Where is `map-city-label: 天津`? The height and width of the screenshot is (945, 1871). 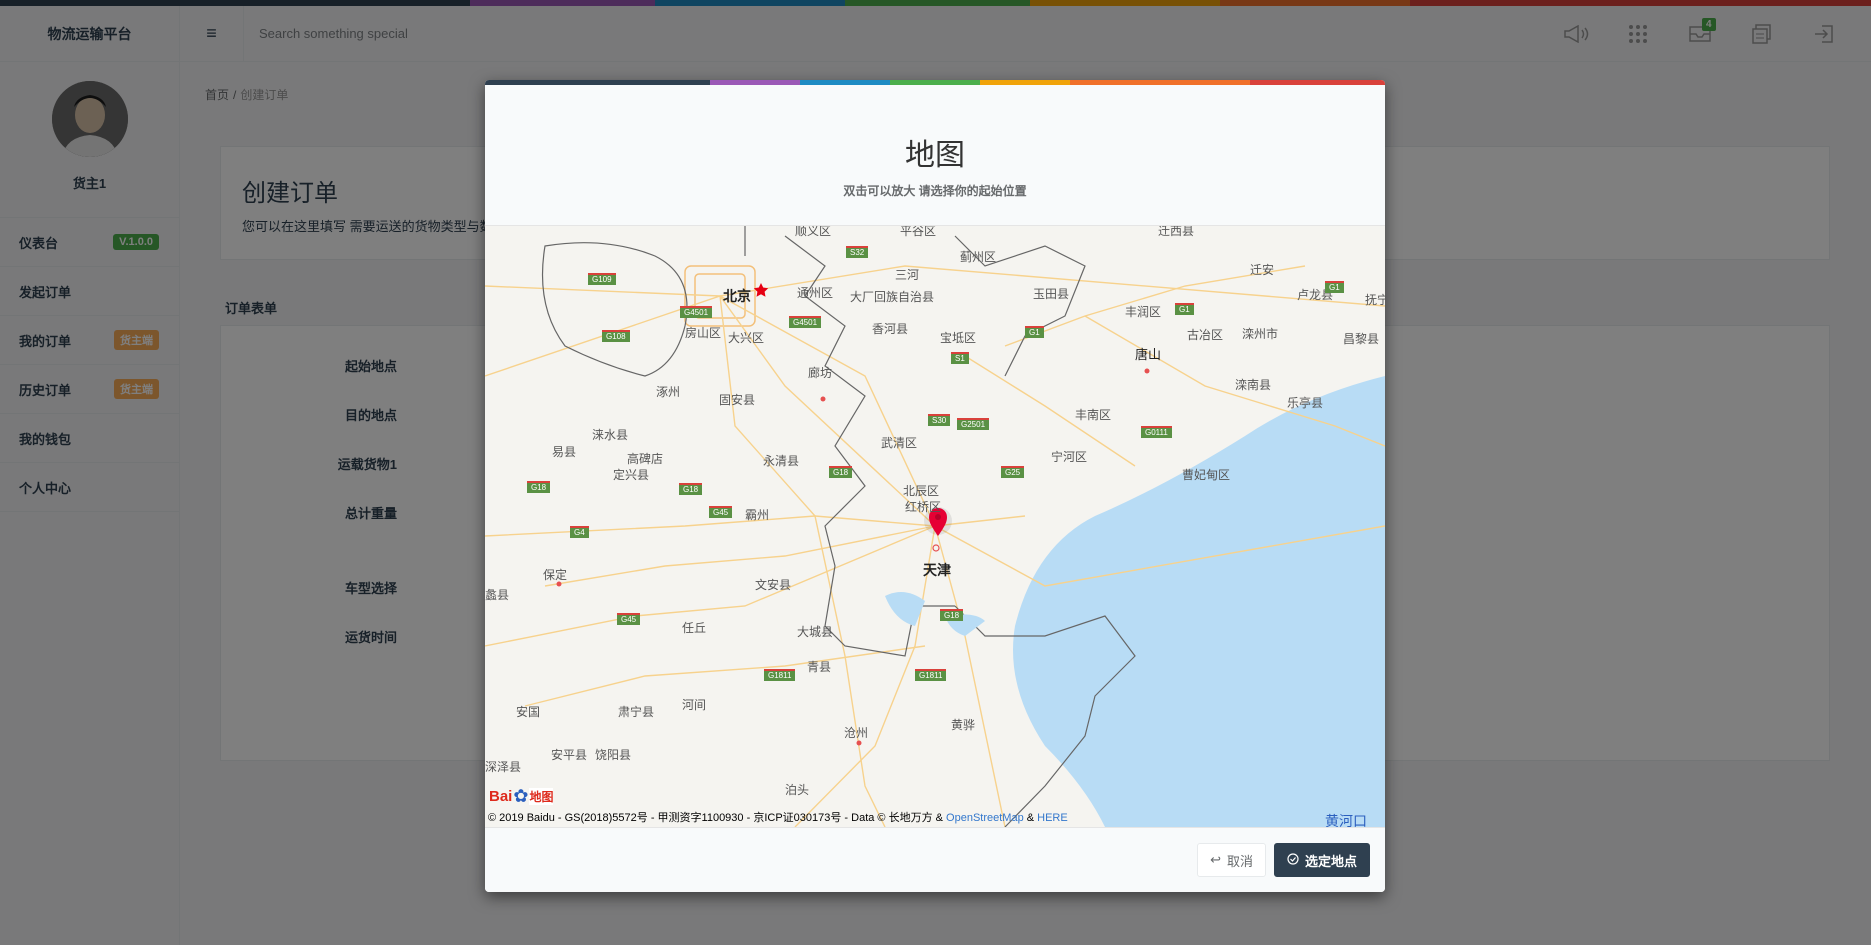
map-city-label: 天津 is located at coordinates (937, 570).